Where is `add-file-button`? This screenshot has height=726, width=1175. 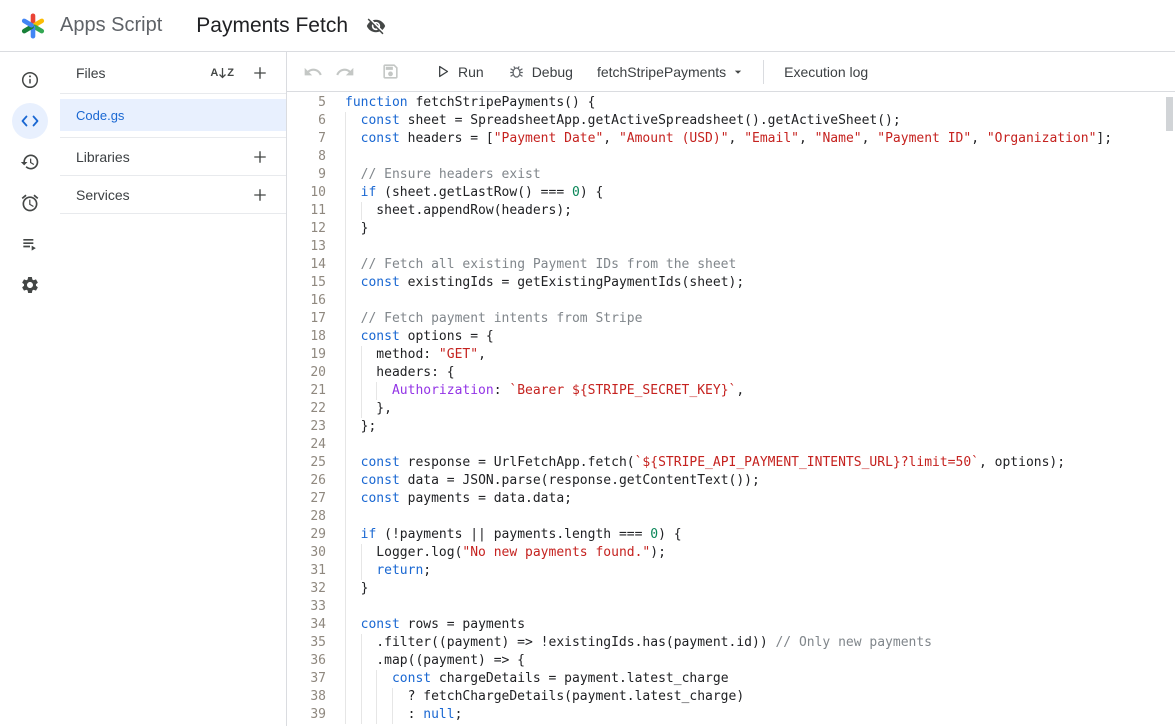 add-file-button is located at coordinates (260, 73).